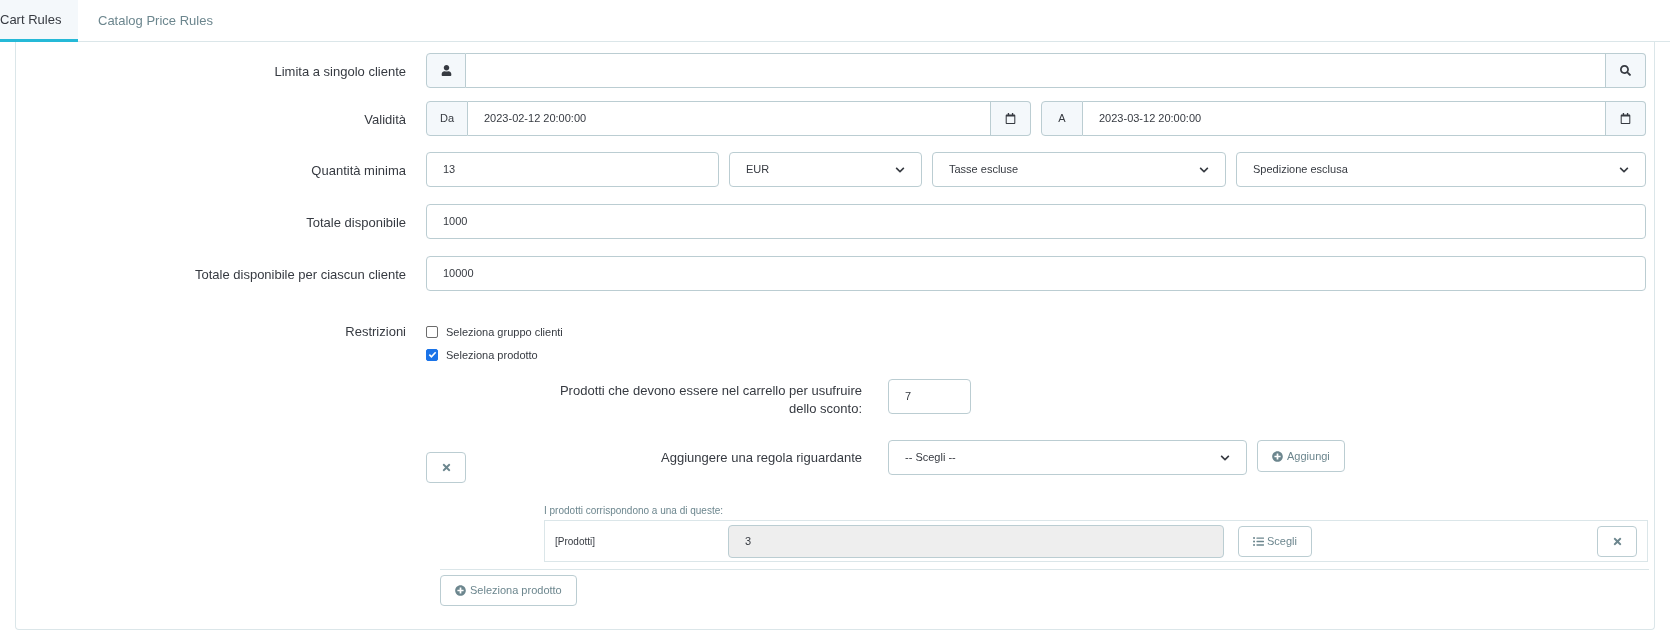 The height and width of the screenshot is (631, 1670). I want to click on field-label: Quantità minima, so click(358, 171).